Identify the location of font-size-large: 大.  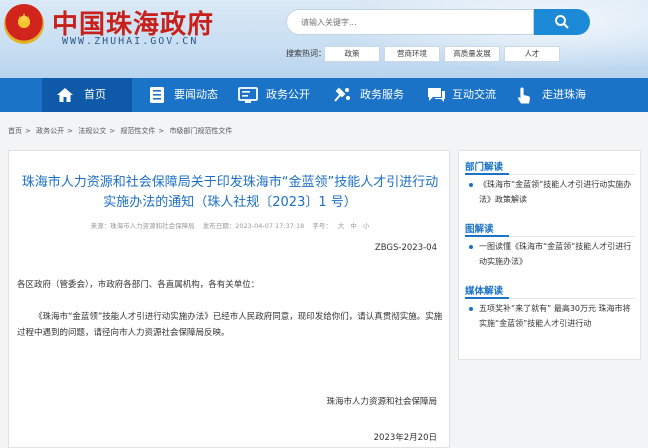
(341, 226).